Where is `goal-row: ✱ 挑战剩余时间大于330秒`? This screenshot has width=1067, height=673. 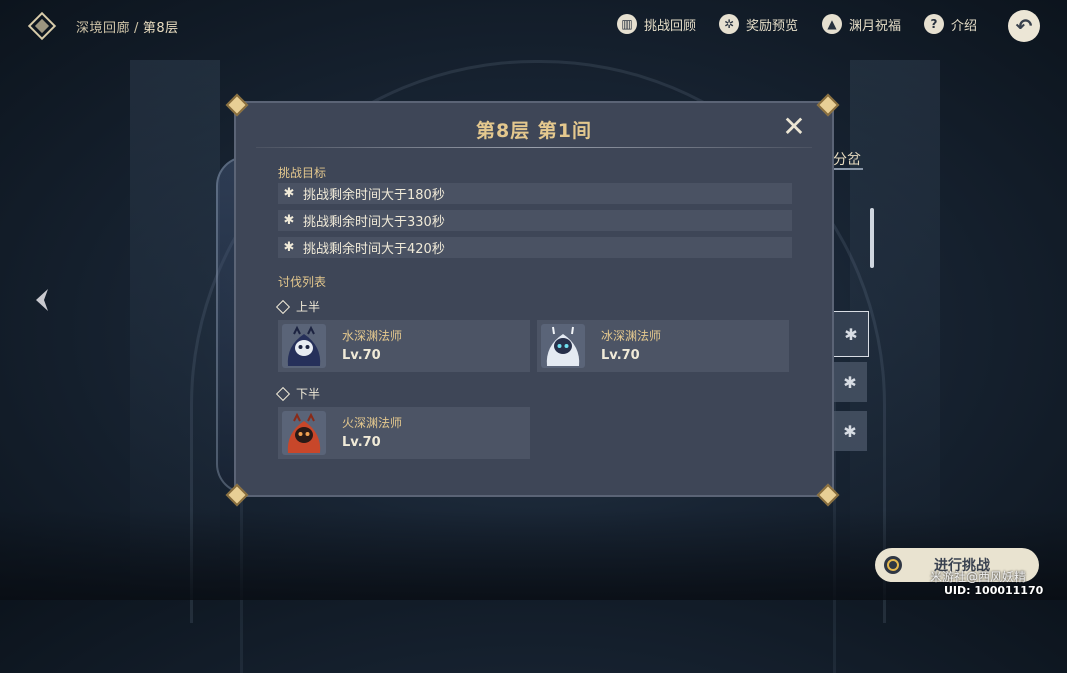
goal-row: ✱ 挑战剩余时间大于330秒 is located at coordinates (535, 220).